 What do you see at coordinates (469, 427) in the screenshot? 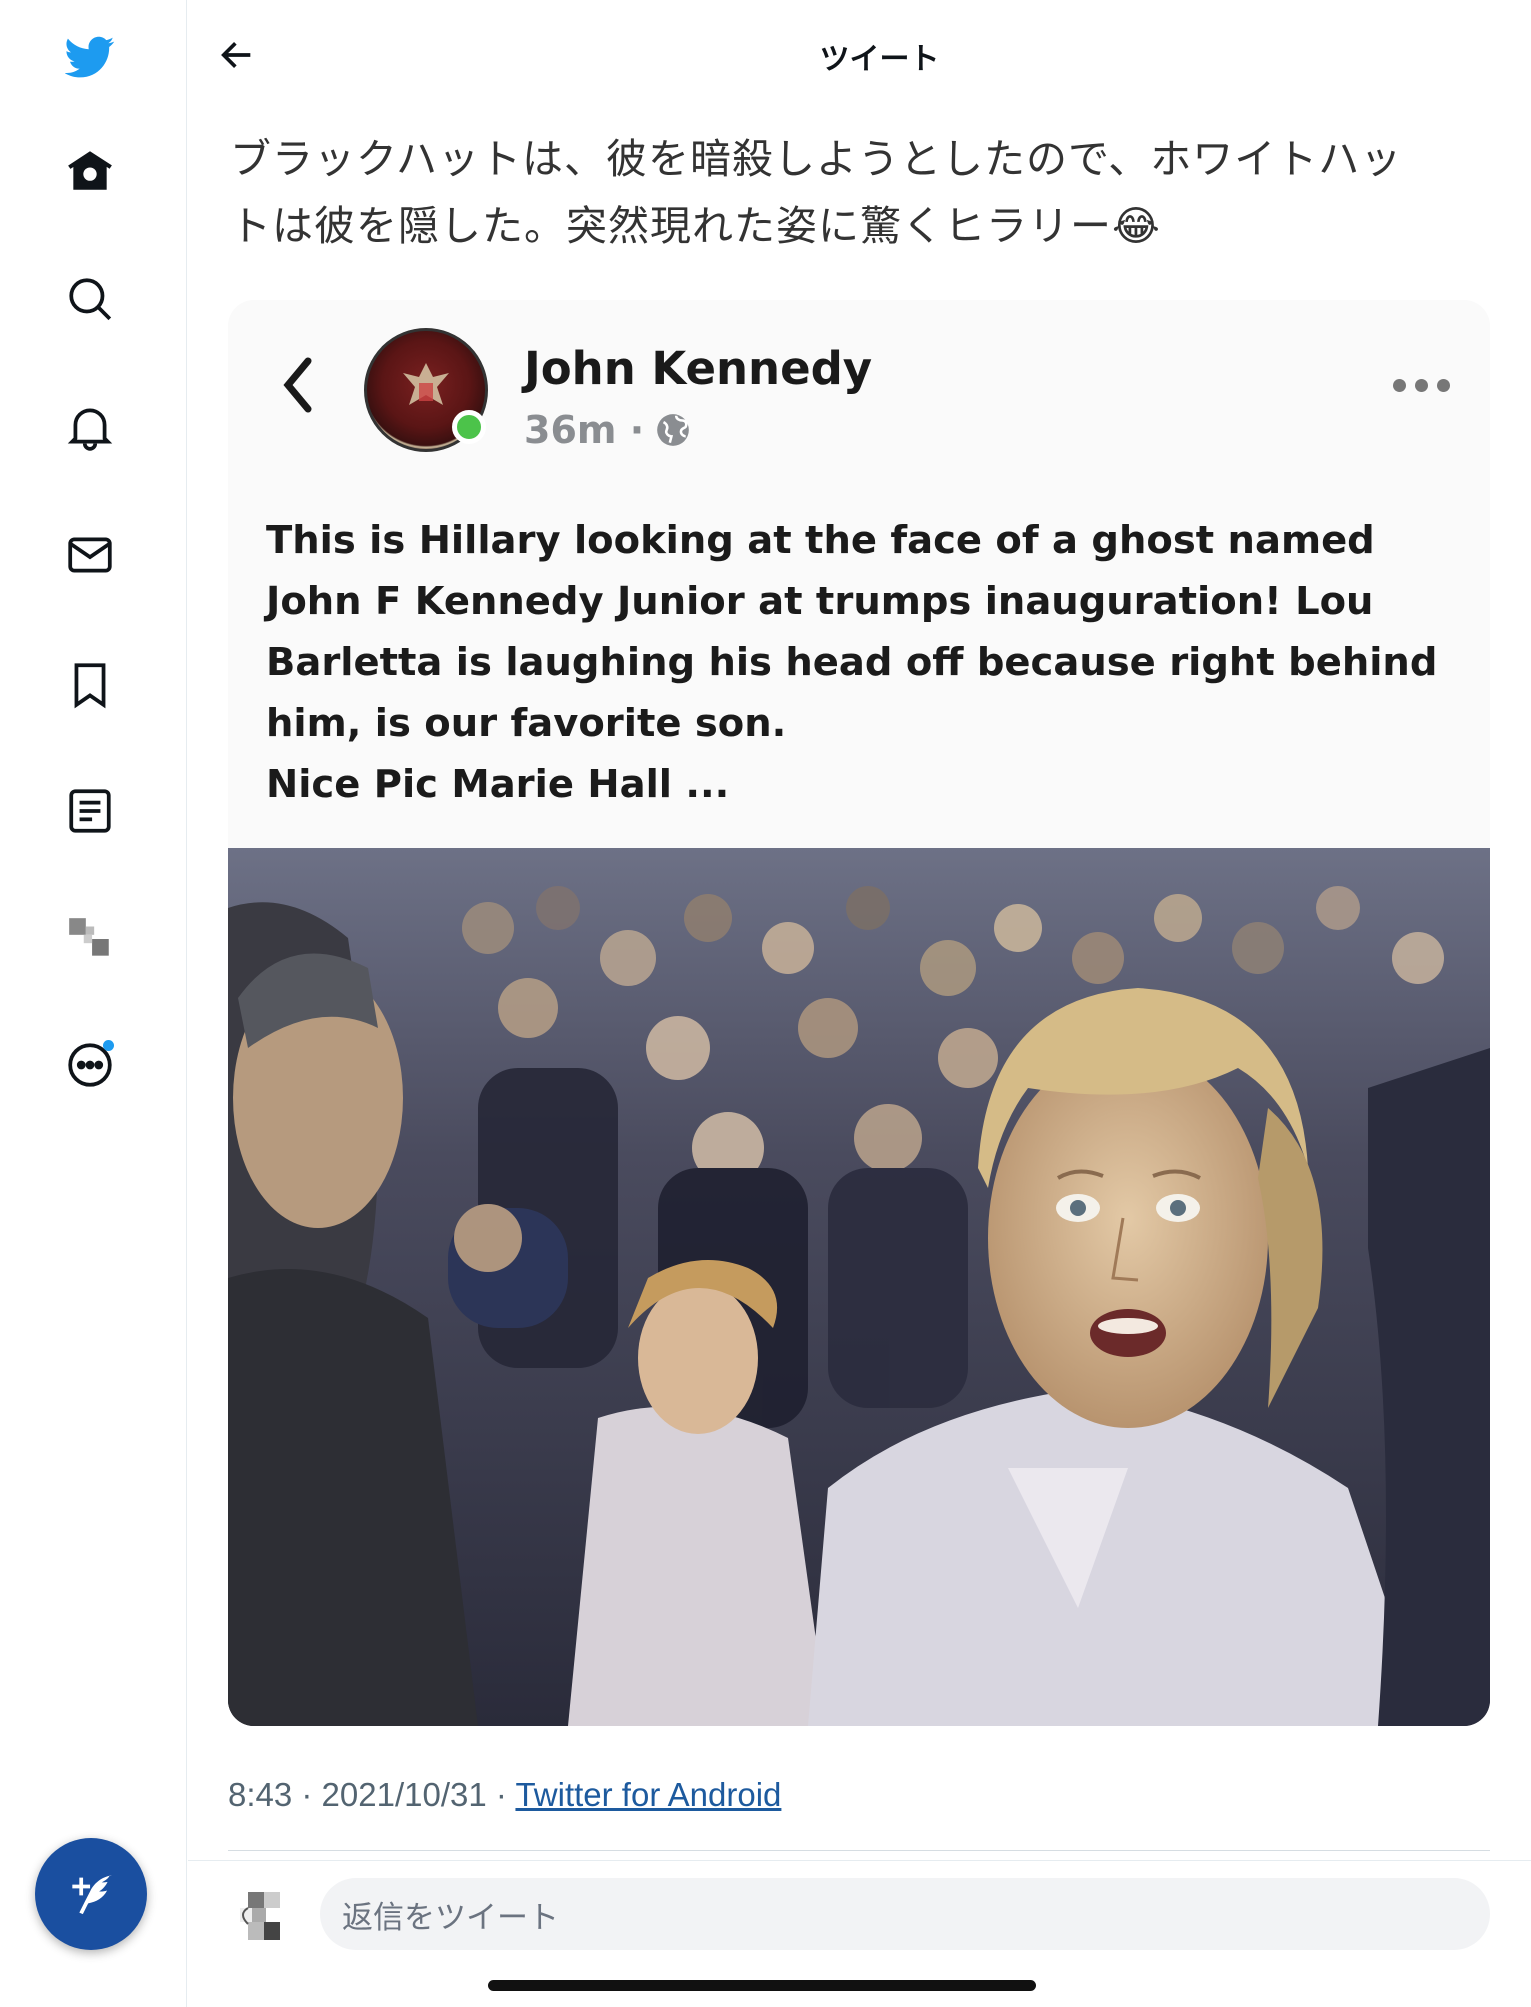
I see `online-status-dot` at bounding box center [469, 427].